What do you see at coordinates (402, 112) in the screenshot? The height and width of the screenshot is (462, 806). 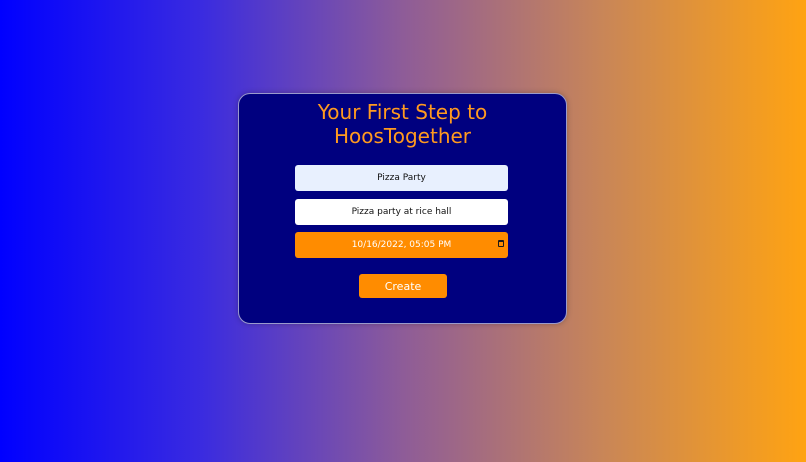 I see `title-line-1: Your First Step to` at bounding box center [402, 112].